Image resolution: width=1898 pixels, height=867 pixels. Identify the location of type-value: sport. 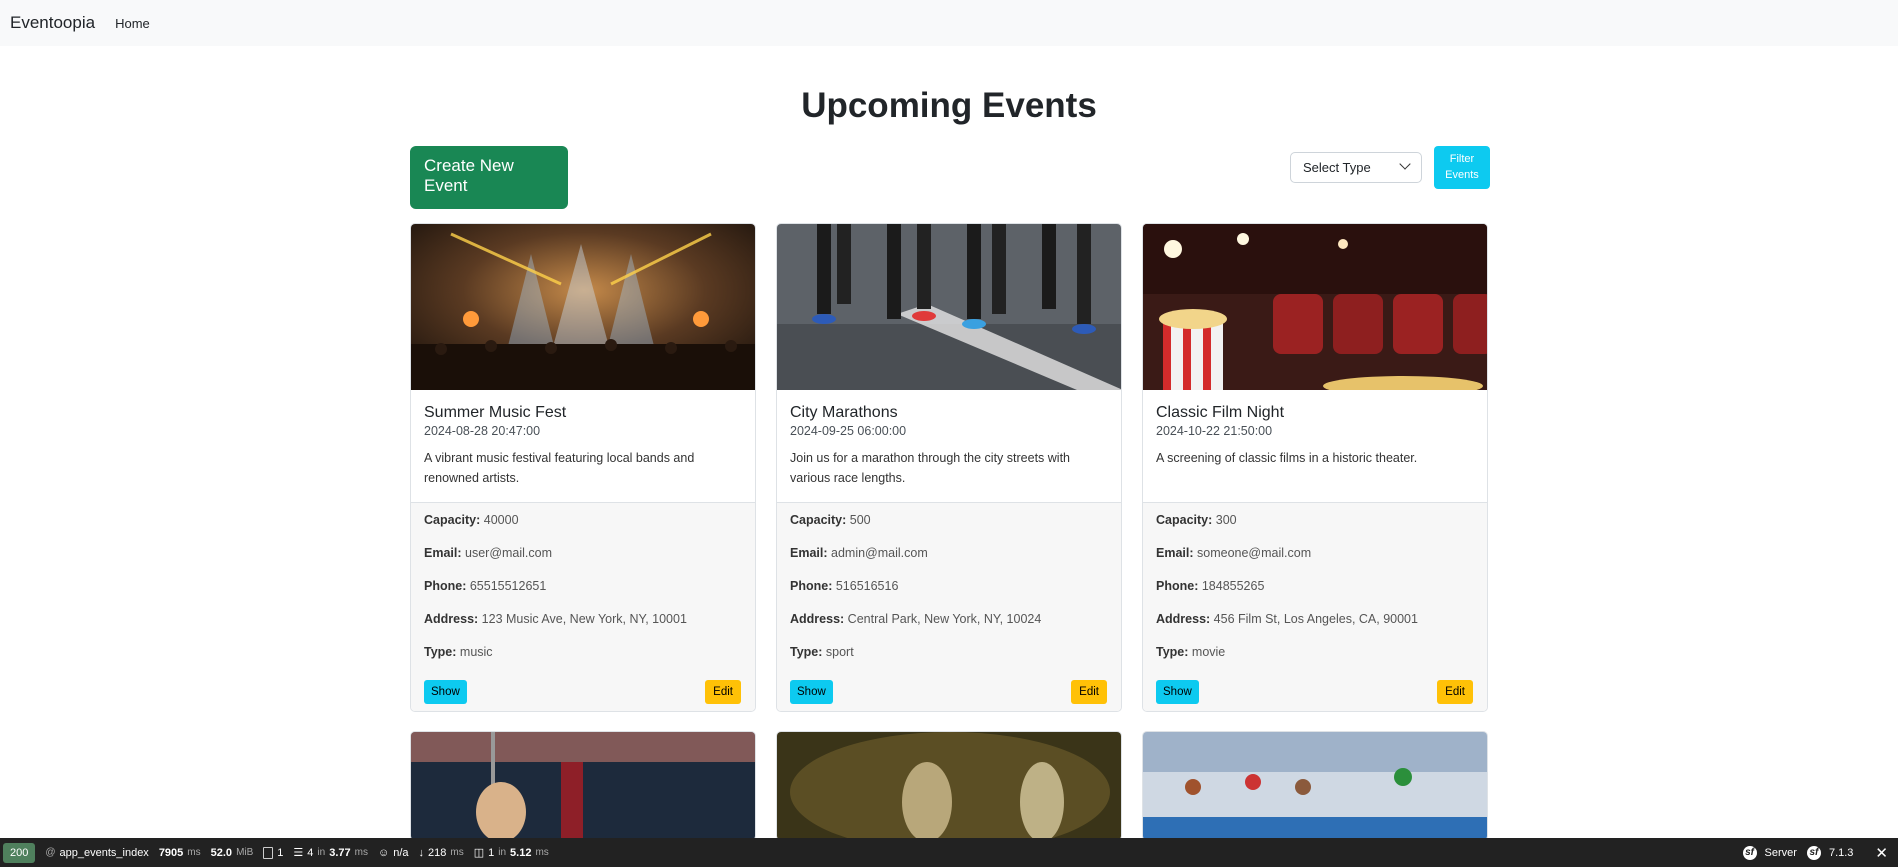
(839, 652).